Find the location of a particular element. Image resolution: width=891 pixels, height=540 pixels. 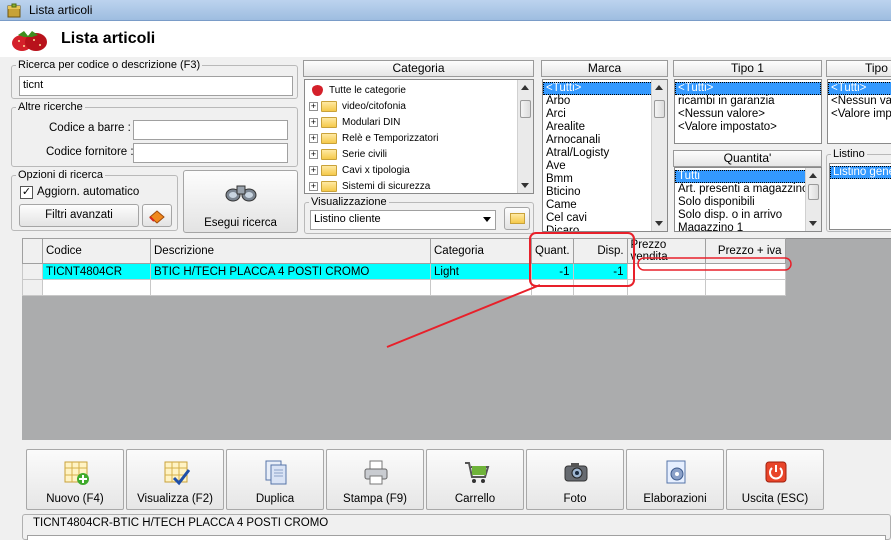

marca-item: <Tutti> is located at coordinates (605, 88).